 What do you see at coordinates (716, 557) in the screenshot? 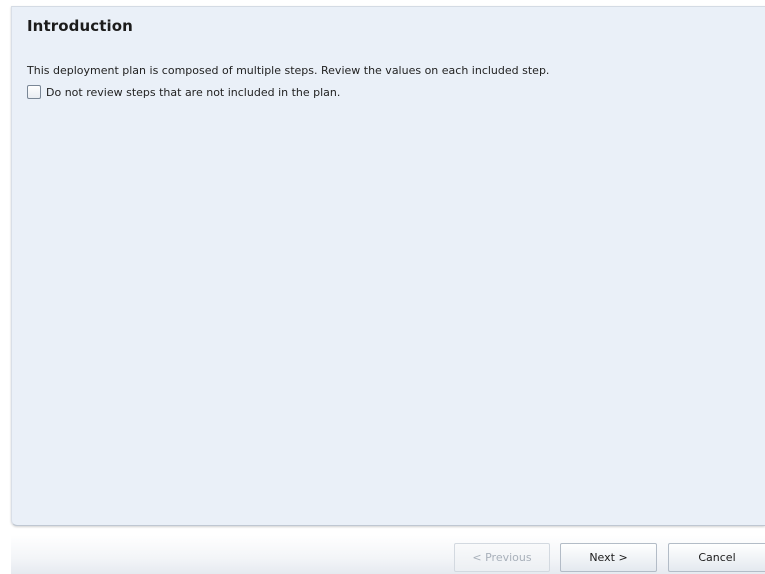
I see `cancel-button: Cancel` at bounding box center [716, 557].